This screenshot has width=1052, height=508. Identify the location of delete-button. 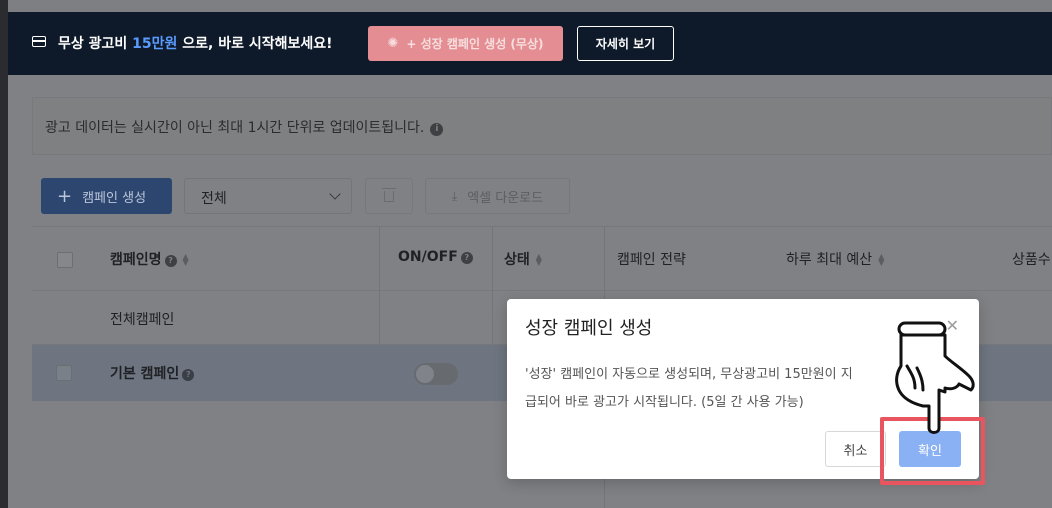
(389, 196).